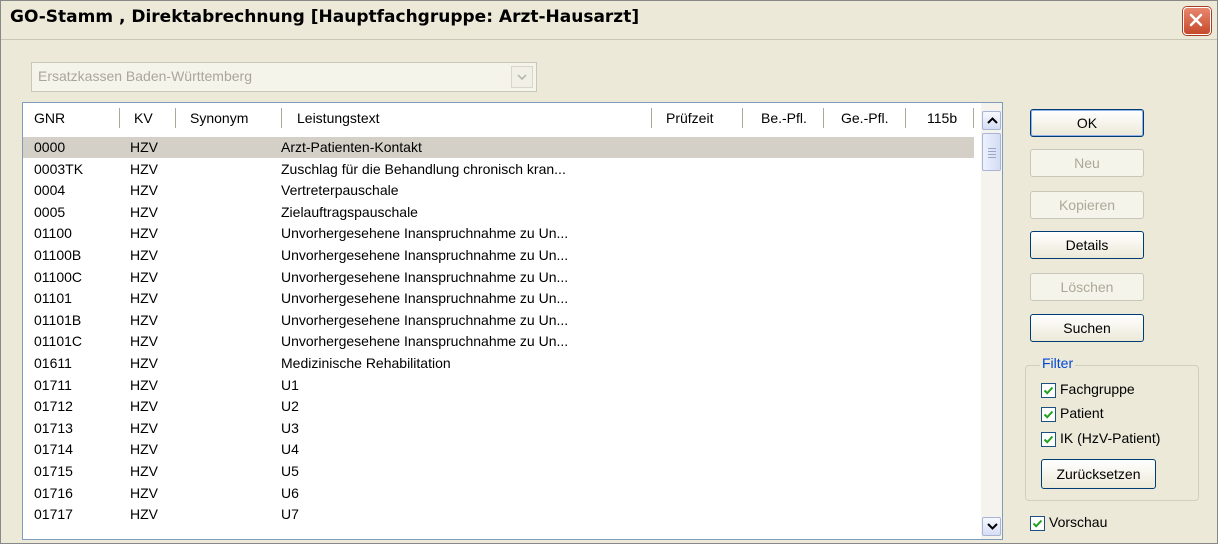 The image size is (1218, 544). I want to click on new-button: Neu, so click(1087, 163).